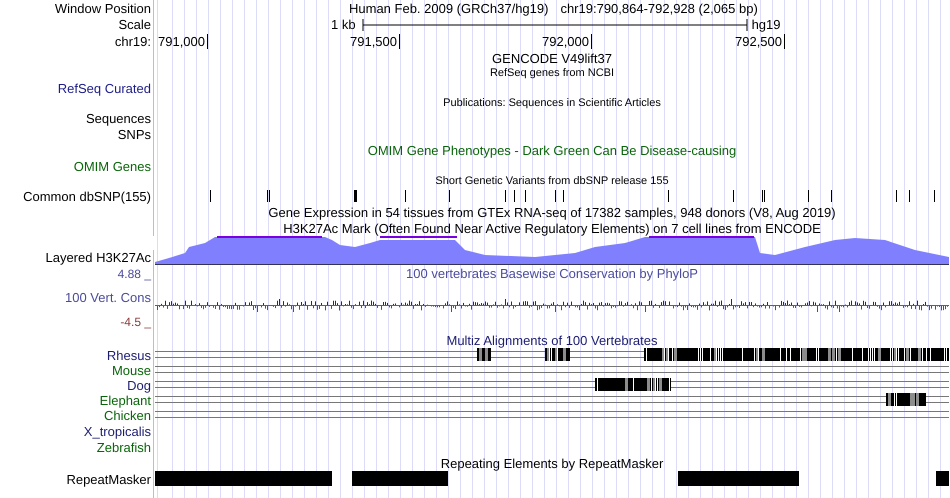  What do you see at coordinates (448, 8) in the screenshot?
I see `assembly-title: Human Feb. 2009 (GRCh37/hg19)` at bounding box center [448, 8].